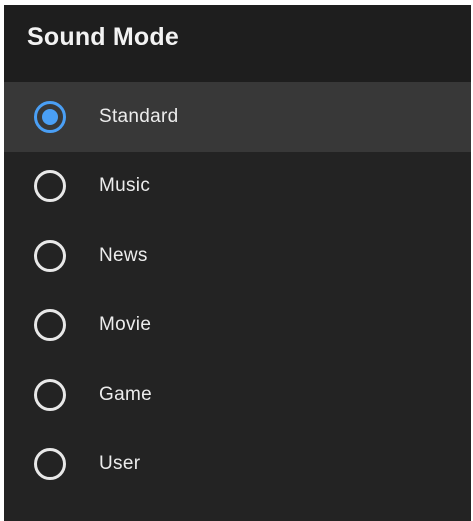 The width and height of the screenshot is (473, 521). Describe the element at coordinates (237, 117) in the screenshot. I see `option-standard: Standard` at that location.